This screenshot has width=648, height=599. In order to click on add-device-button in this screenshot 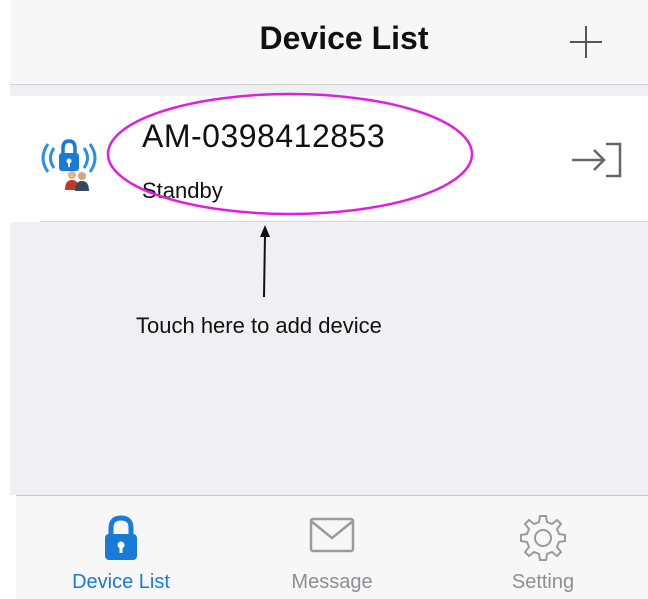, I will do `click(586, 42)`.